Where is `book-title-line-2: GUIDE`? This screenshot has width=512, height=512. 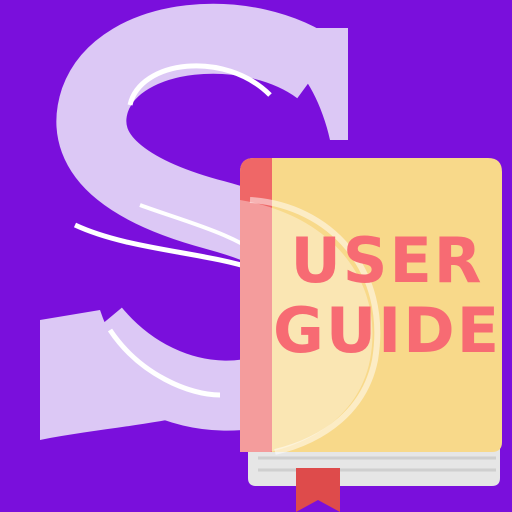
book-title-line-2: GUIDE is located at coordinates (387, 330).